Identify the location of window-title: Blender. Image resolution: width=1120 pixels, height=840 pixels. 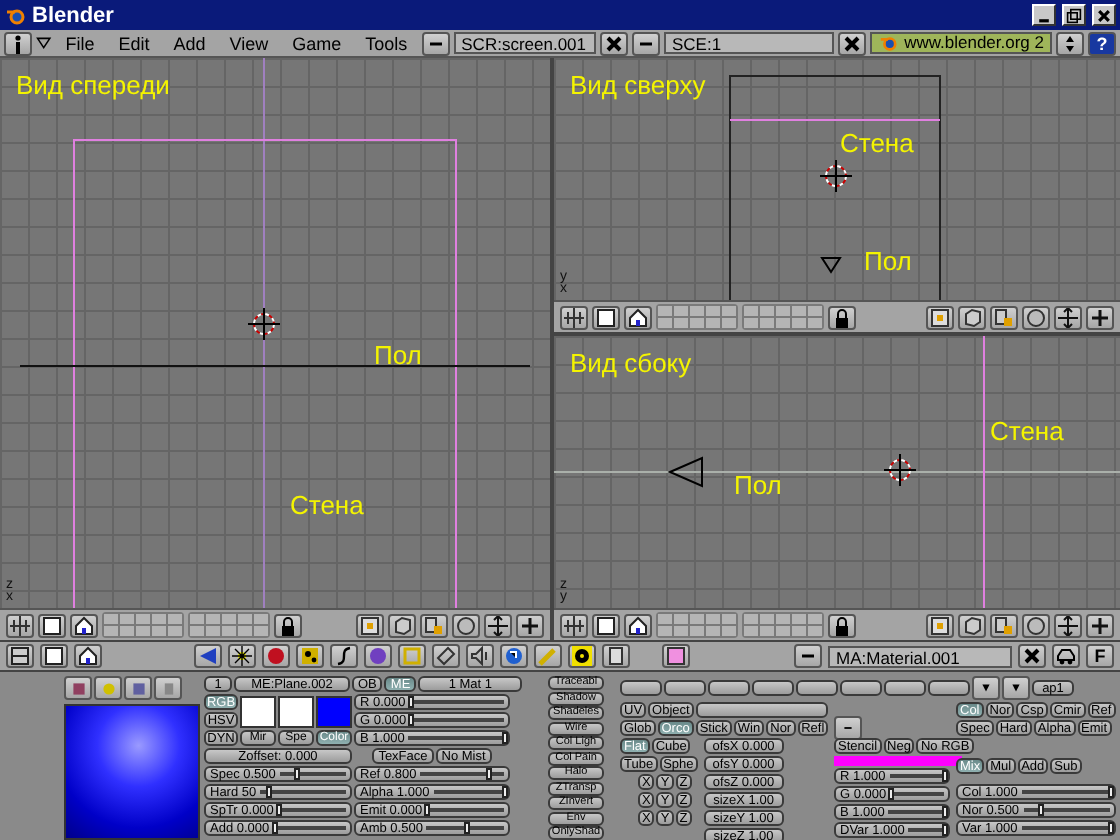
(73, 15).